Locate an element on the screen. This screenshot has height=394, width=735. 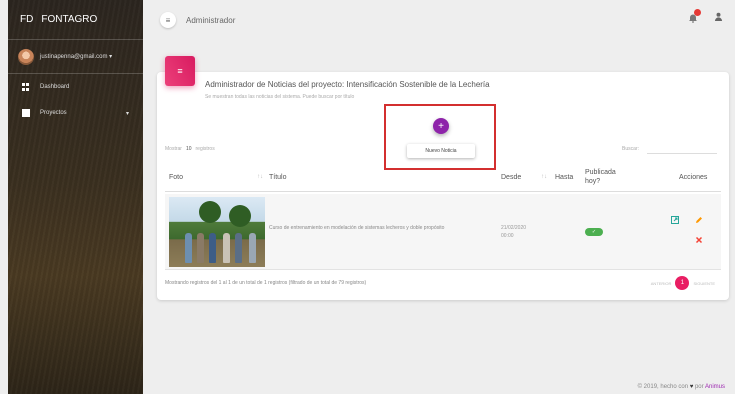
notification-button is located at coordinates (694, 15).